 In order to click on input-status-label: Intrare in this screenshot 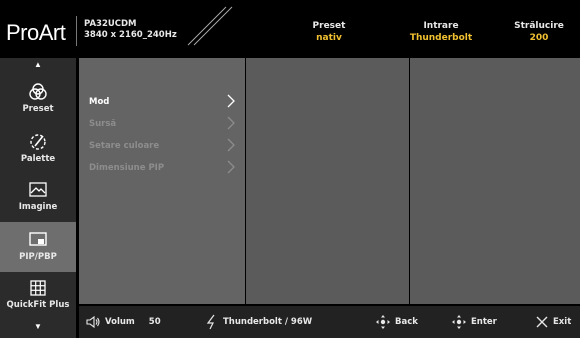, I will do `click(441, 26)`.